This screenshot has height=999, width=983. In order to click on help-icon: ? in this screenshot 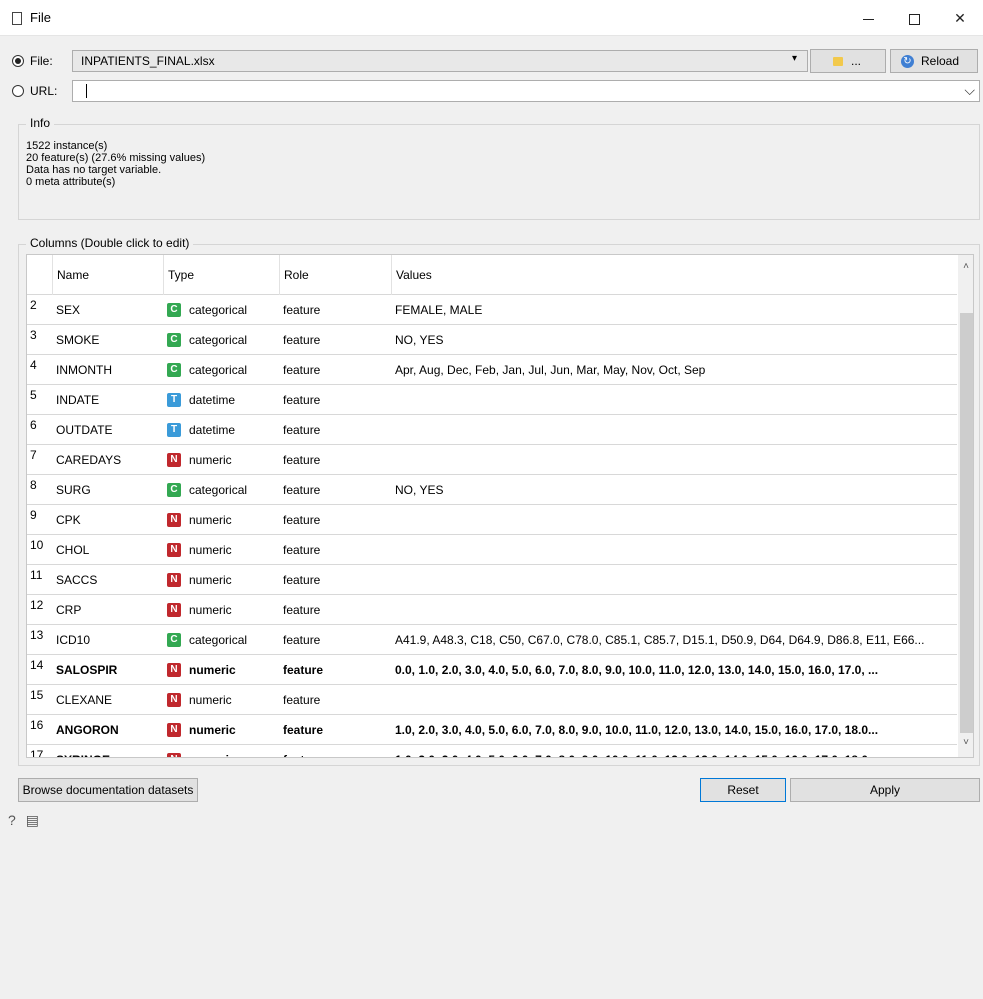, I will do `click(12, 820)`.